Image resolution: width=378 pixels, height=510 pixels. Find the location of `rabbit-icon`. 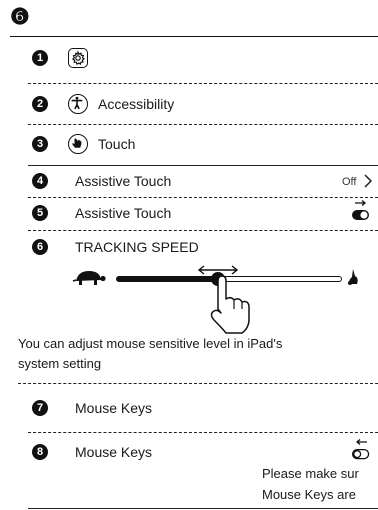

rabbit-icon is located at coordinates (353, 279).